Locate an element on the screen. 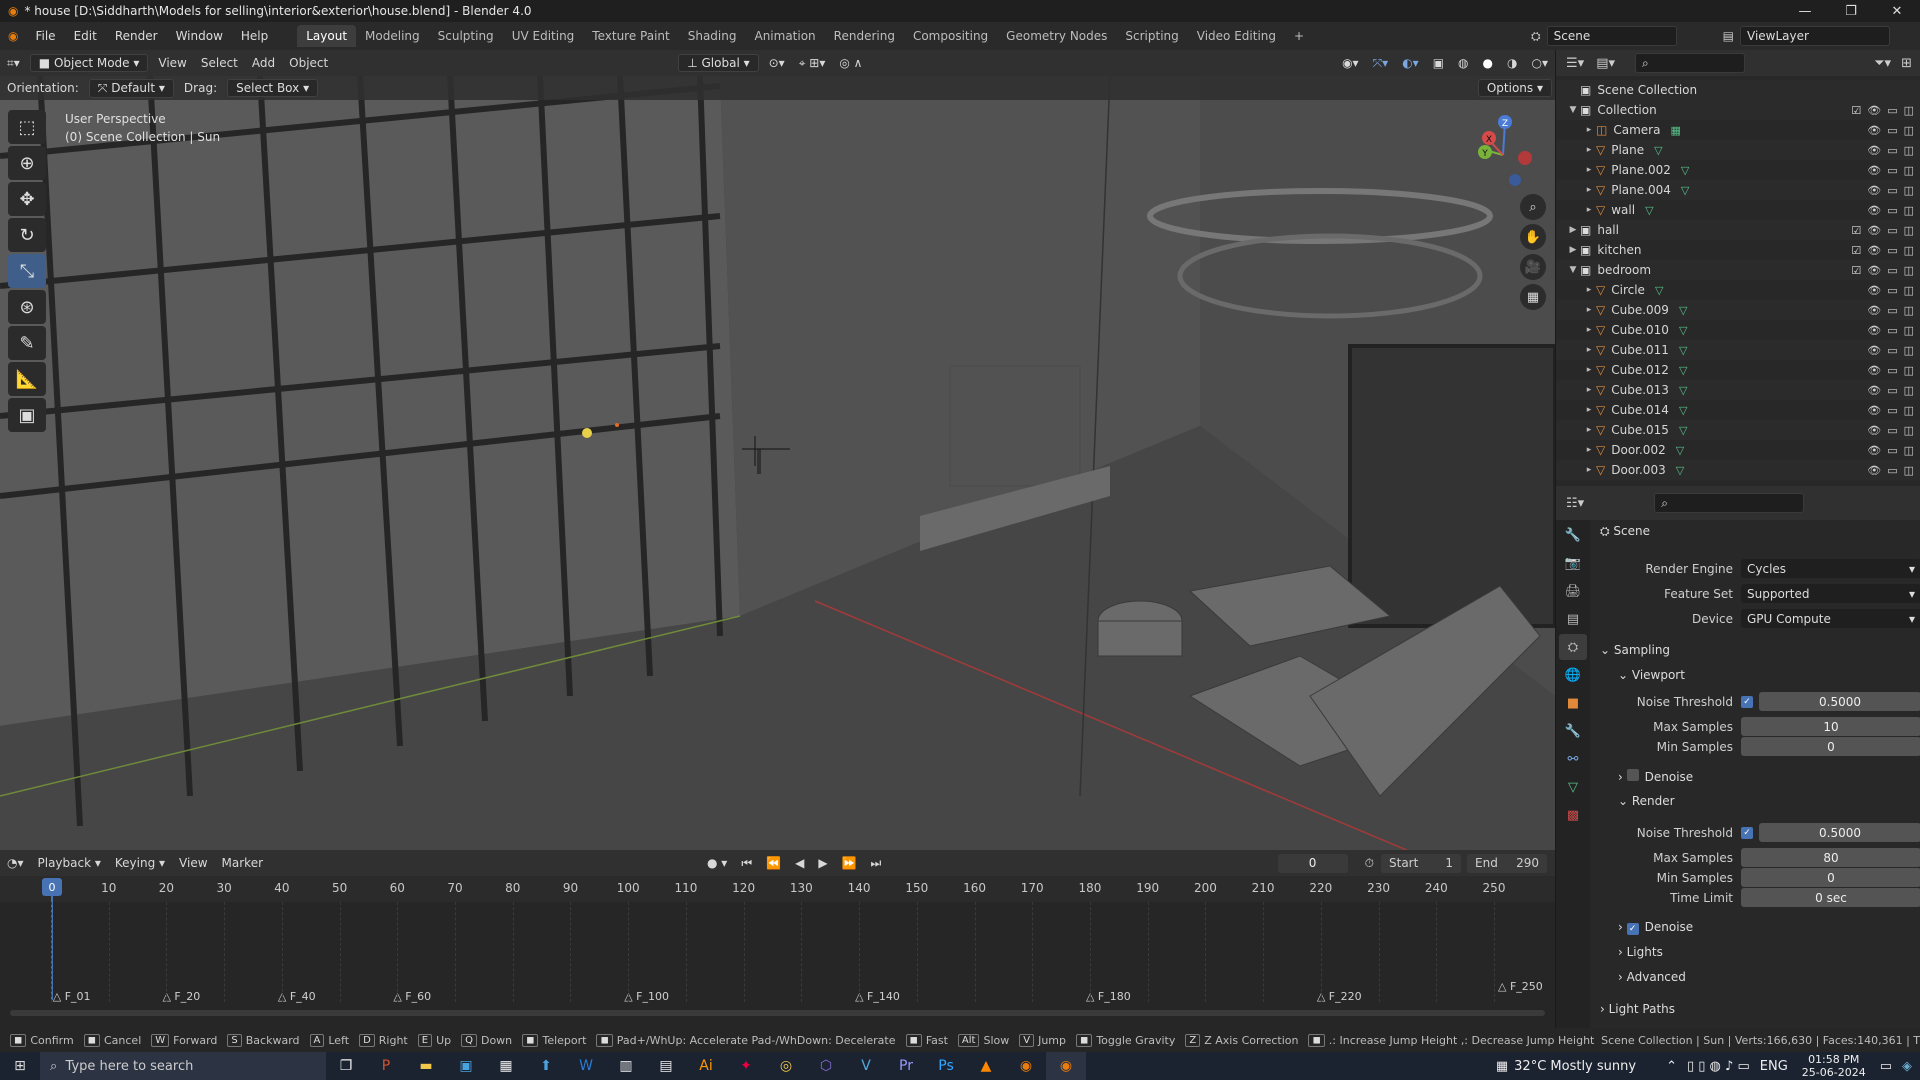  tray-icons: ▯ ▯ ◍ ♪ ▭ is located at coordinates (1718, 1066).